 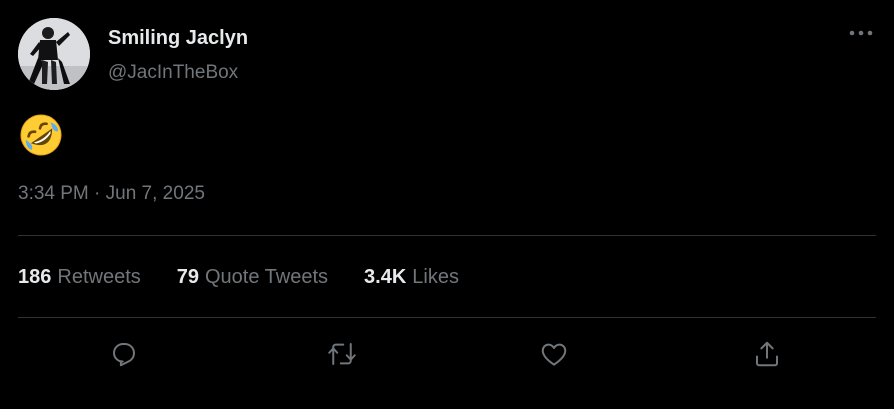 I want to click on tweet-text, so click(x=42, y=136).